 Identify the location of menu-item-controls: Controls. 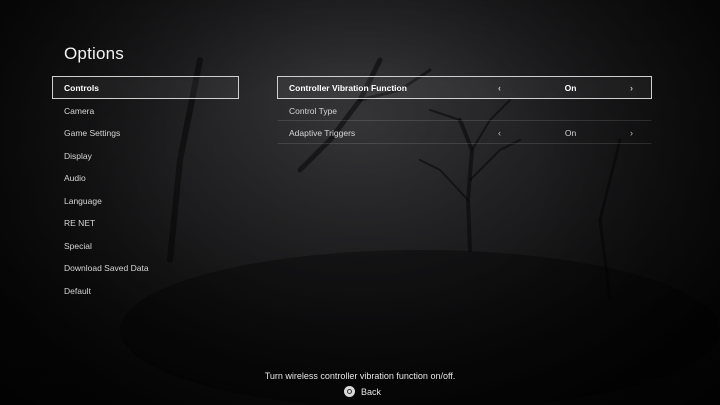
(145, 87).